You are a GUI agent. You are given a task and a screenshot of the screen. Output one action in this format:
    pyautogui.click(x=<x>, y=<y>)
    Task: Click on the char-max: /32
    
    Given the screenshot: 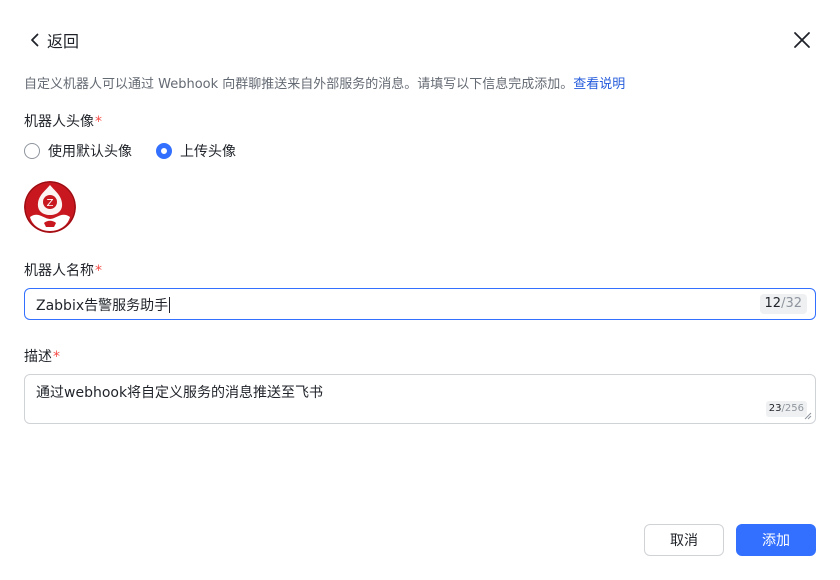 What is the action you would take?
    pyautogui.click(x=791, y=303)
    